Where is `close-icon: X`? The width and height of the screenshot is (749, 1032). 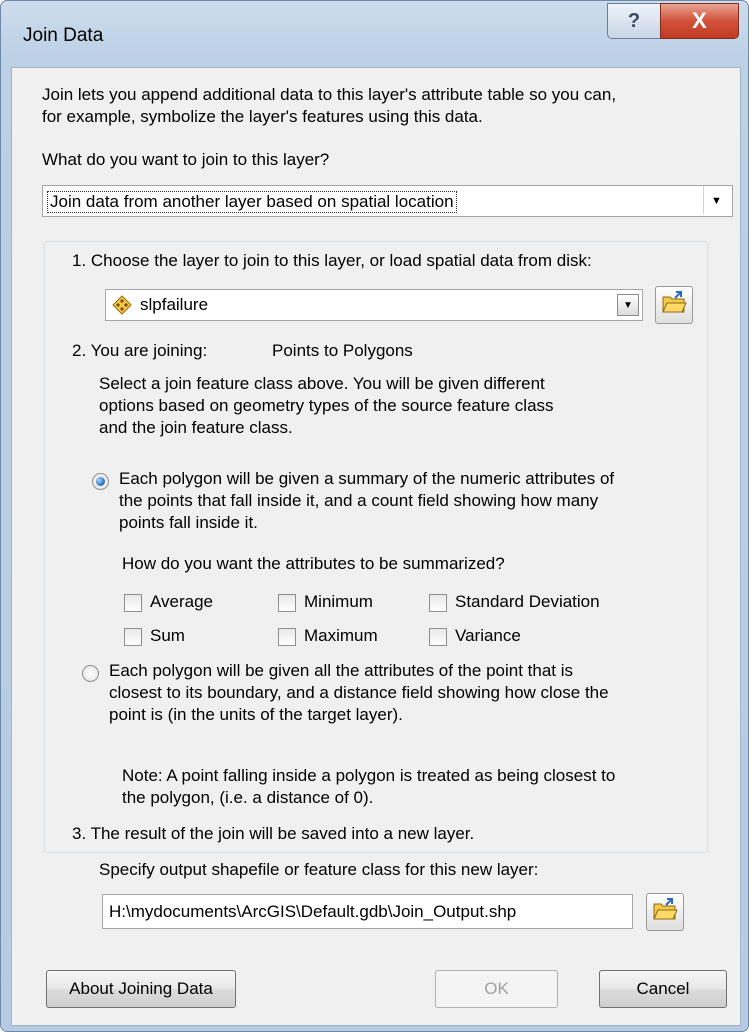
close-icon: X is located at coordinates (699, 20).